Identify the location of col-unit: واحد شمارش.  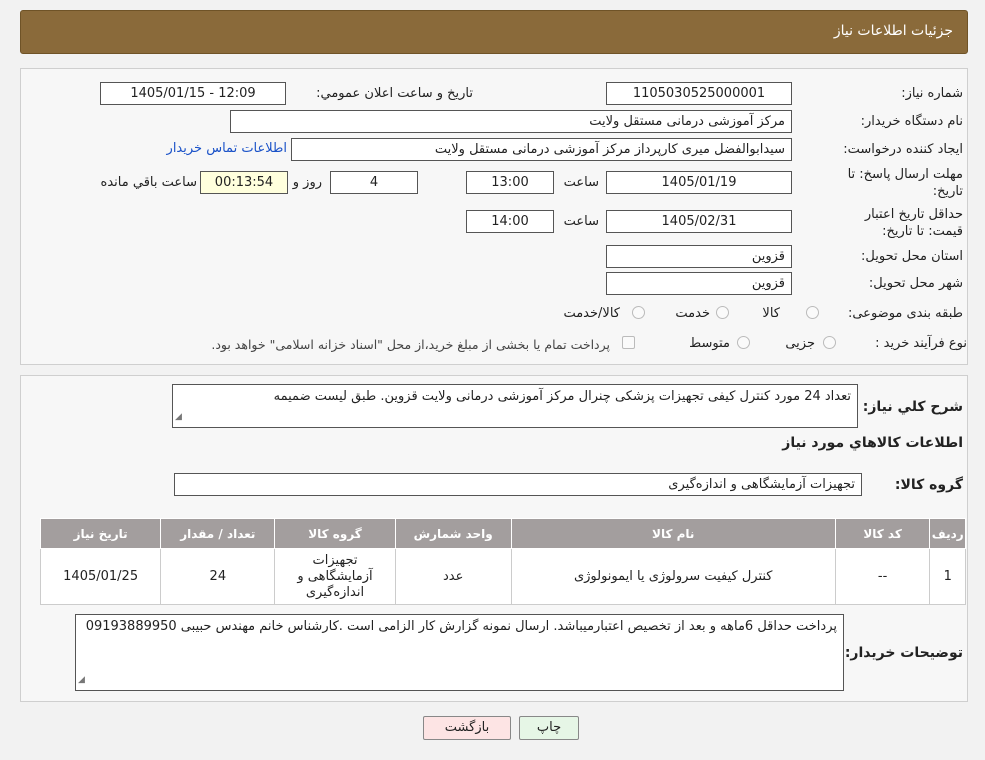
(453, 533).